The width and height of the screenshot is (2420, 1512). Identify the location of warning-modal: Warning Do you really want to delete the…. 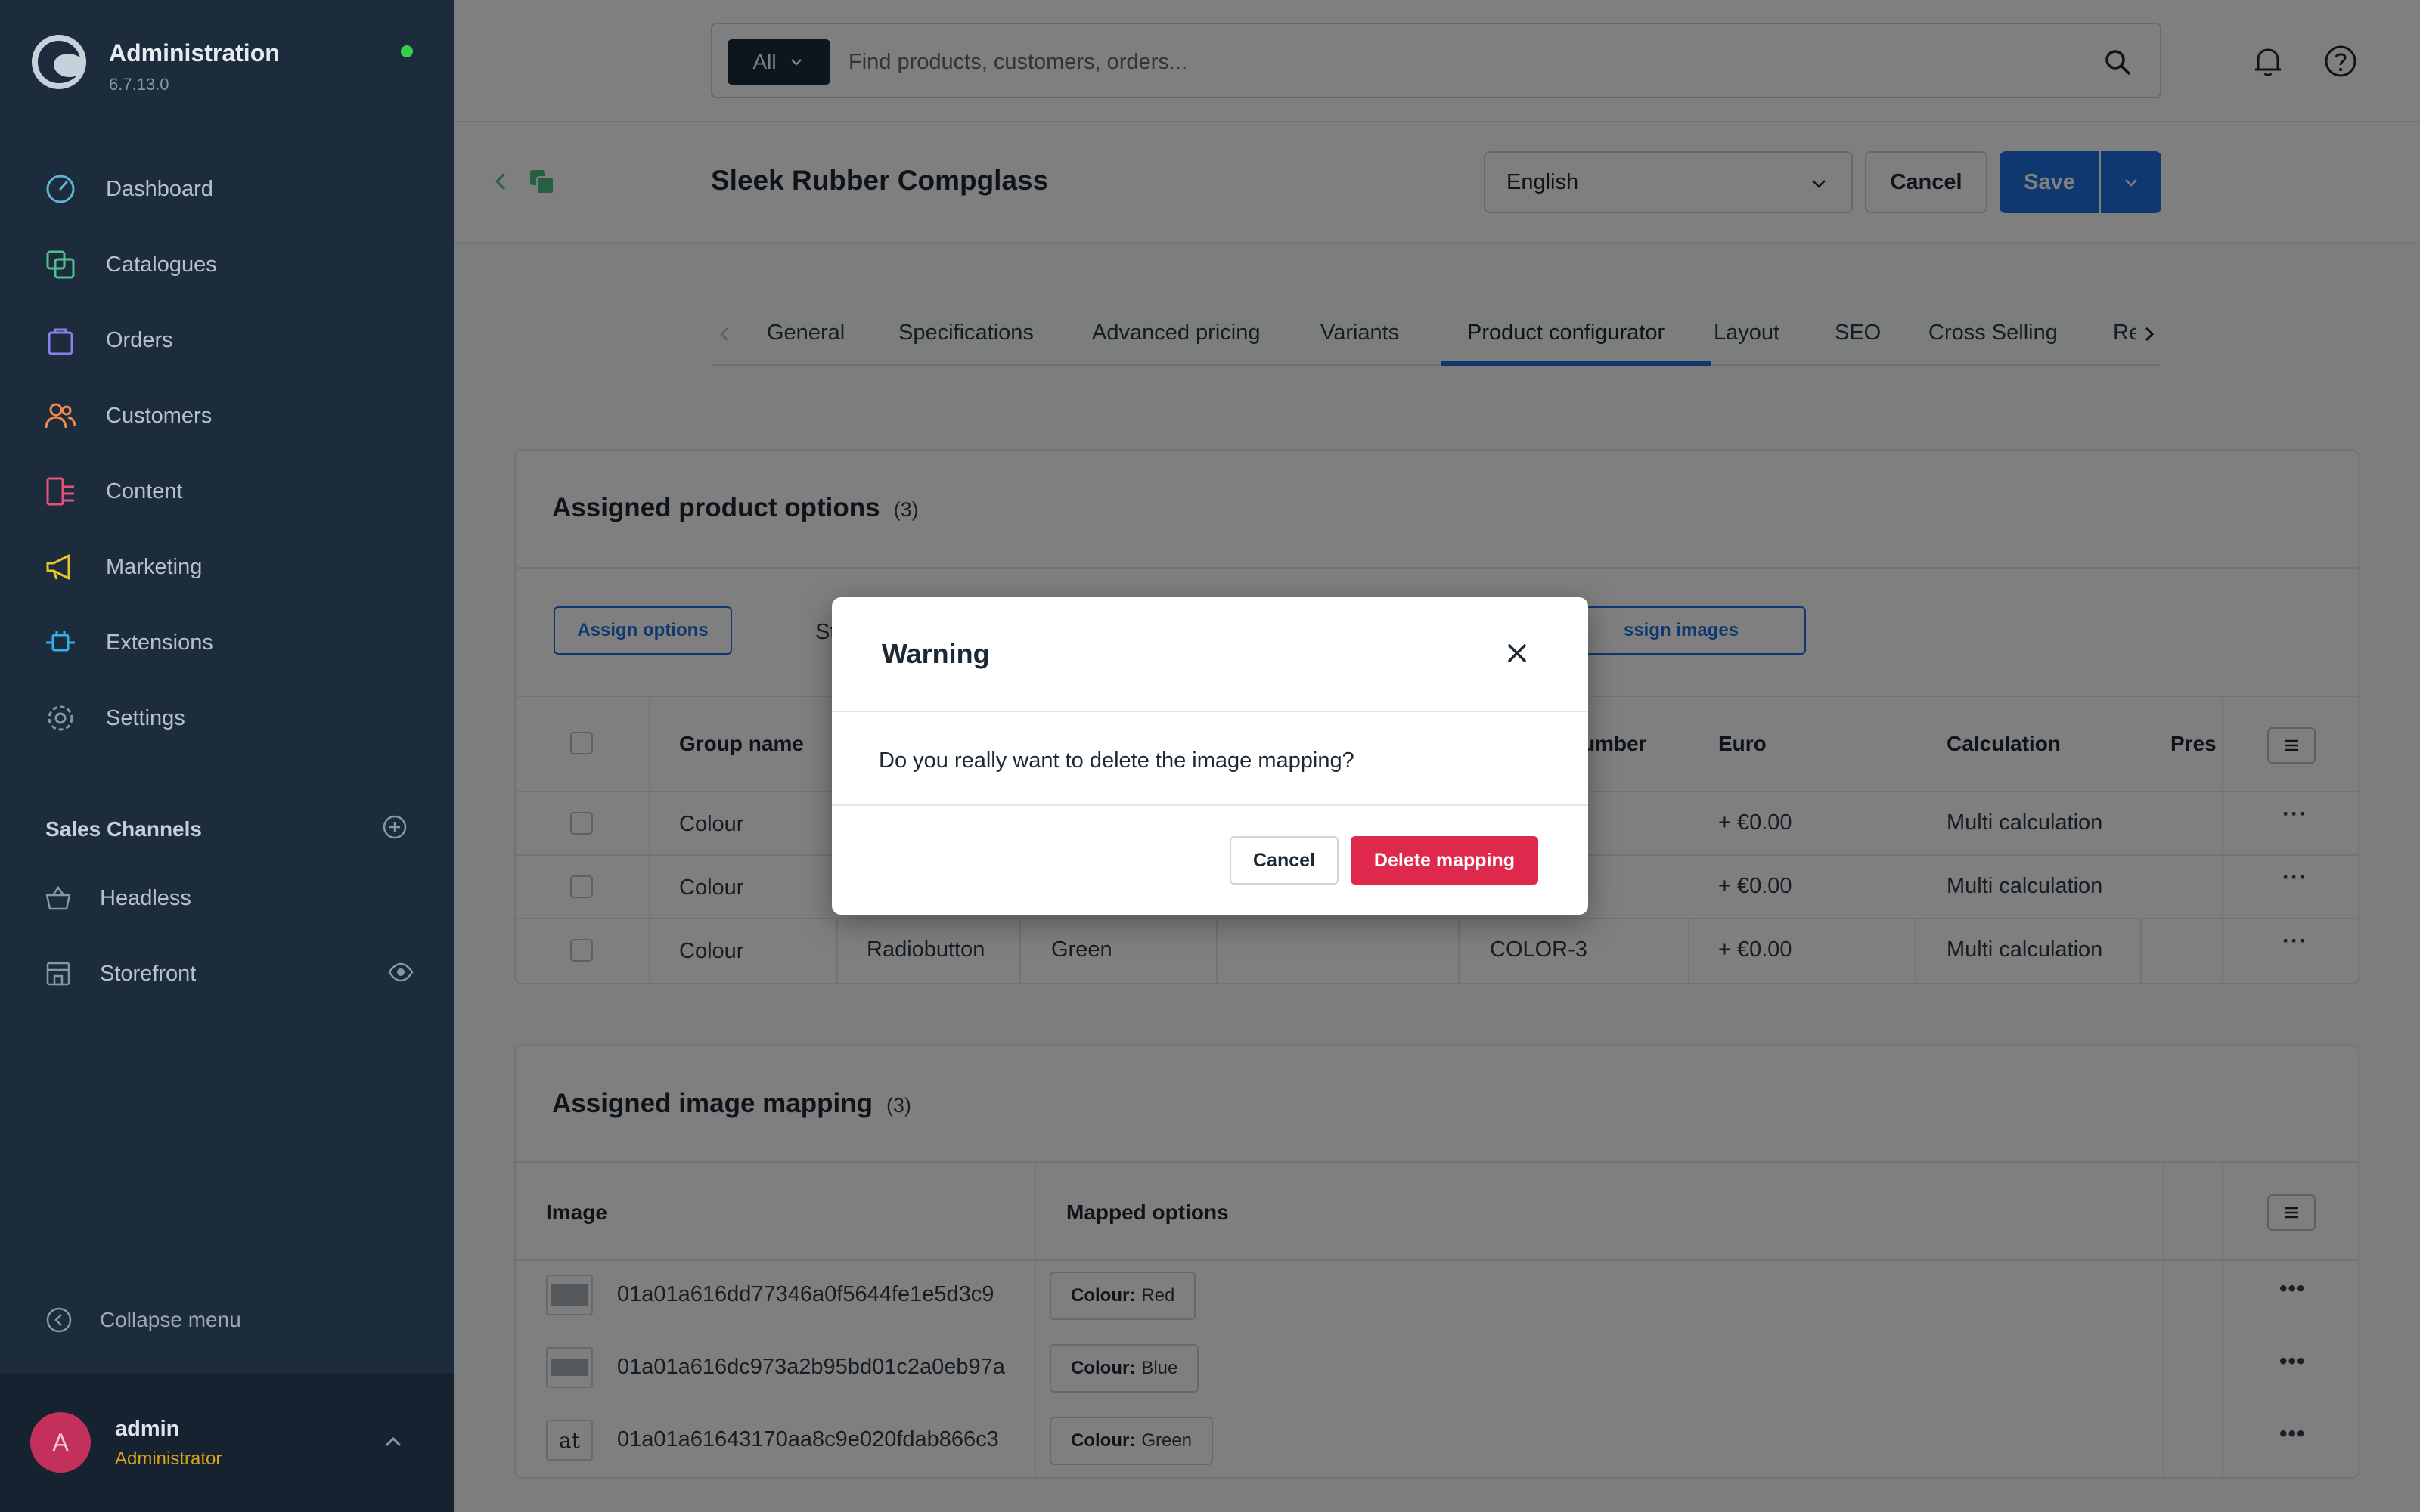
(1210, 756).